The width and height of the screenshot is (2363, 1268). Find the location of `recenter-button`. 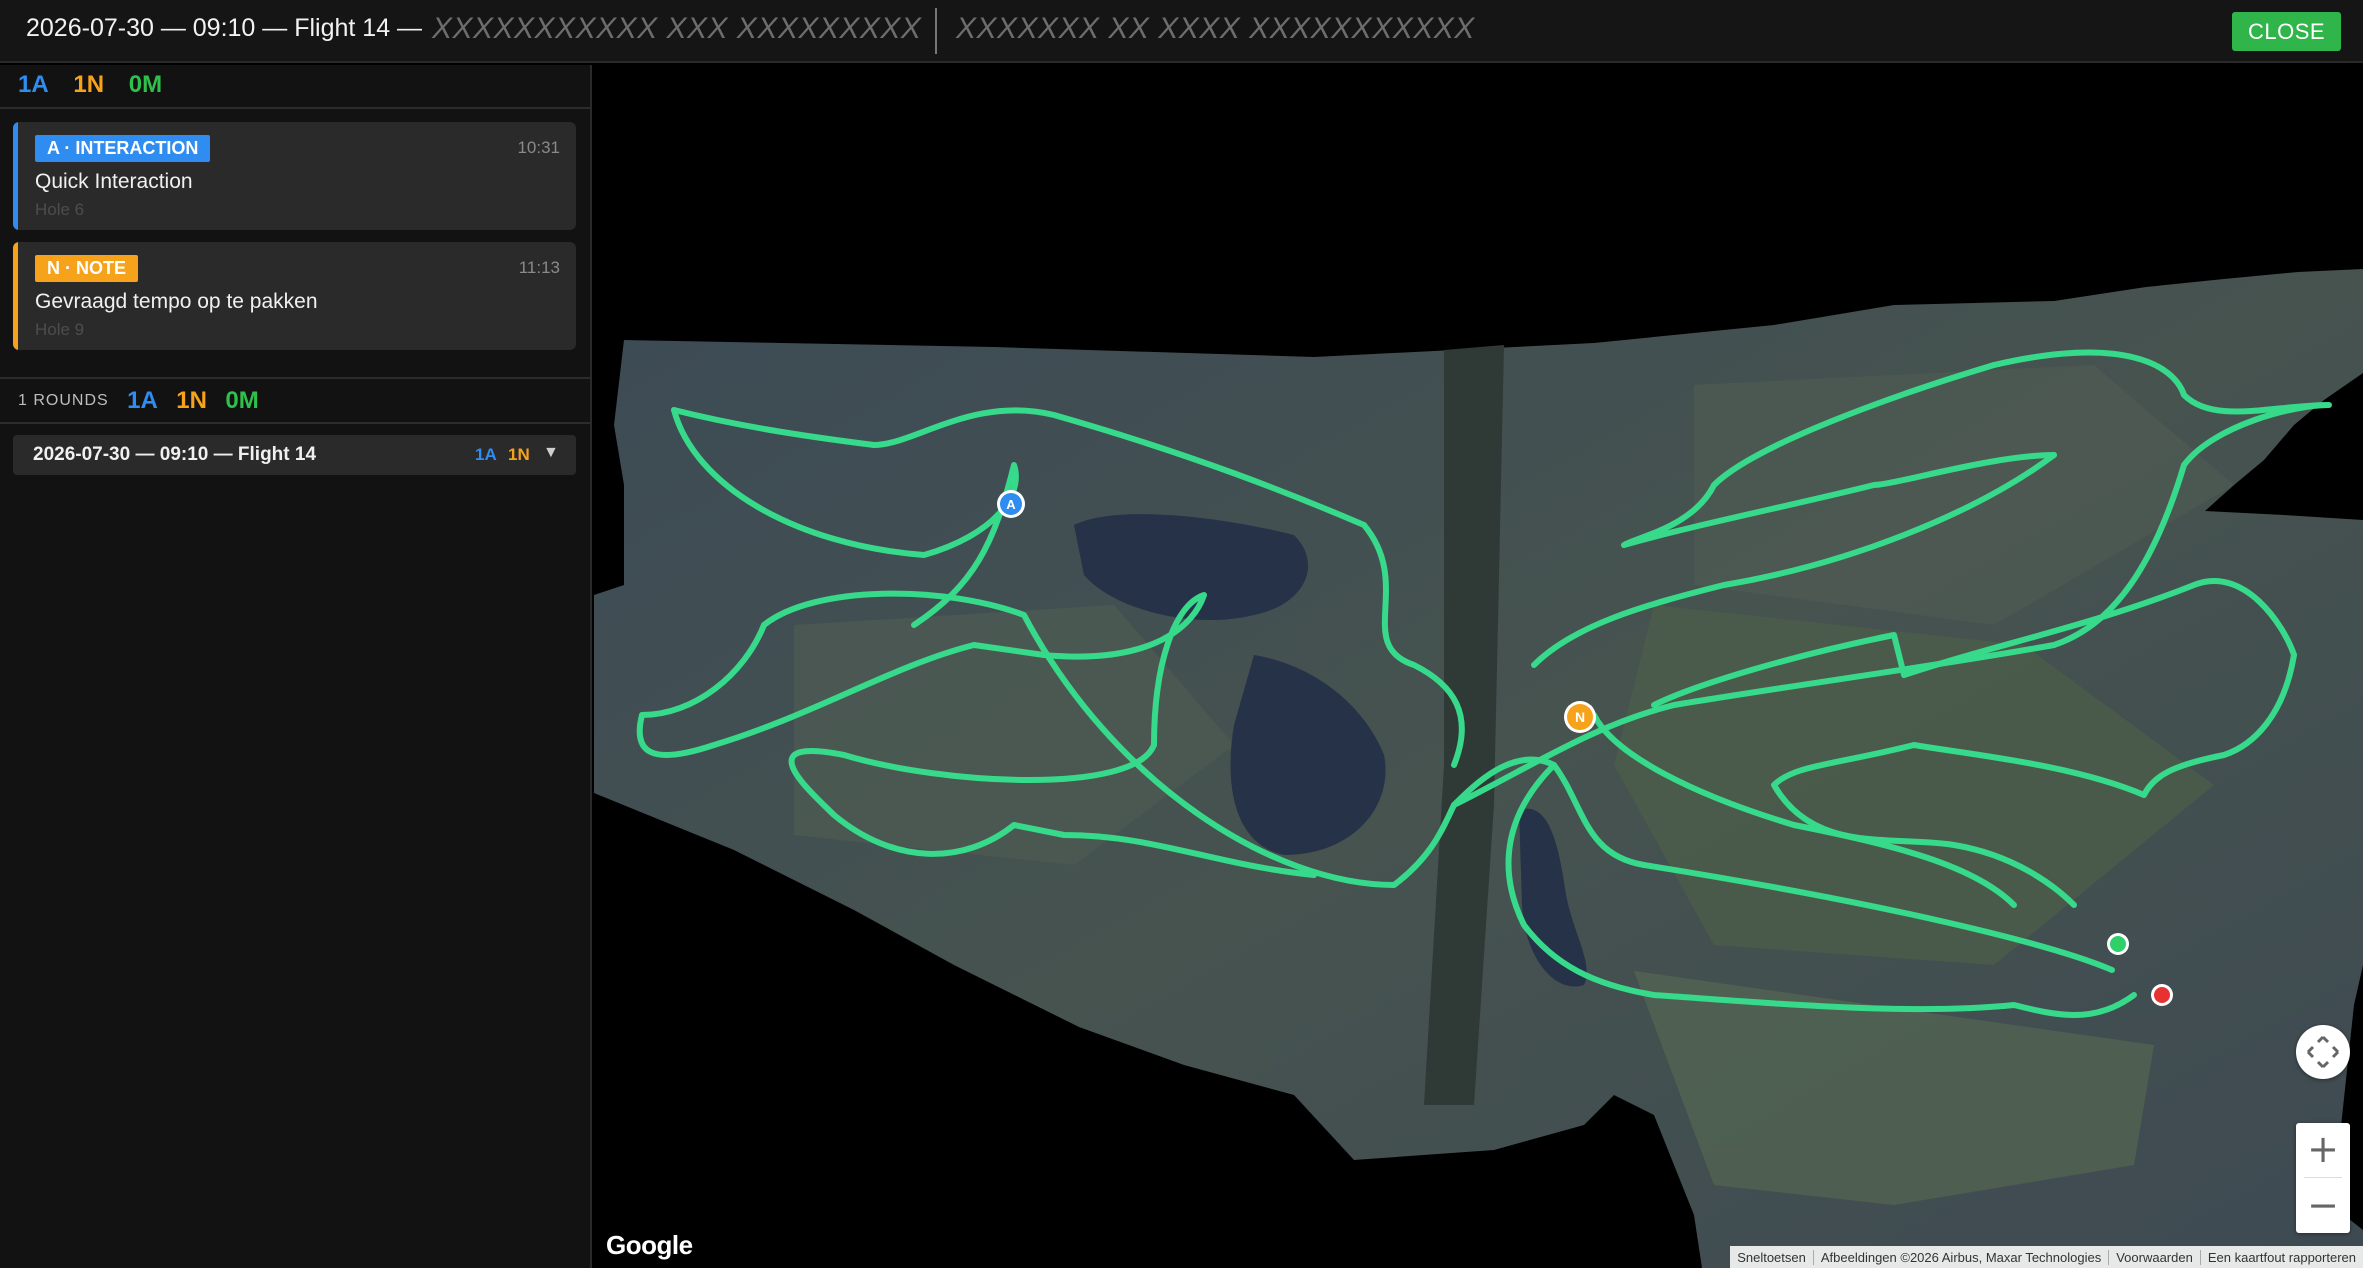

recenter-button is located at coordinates (2323, 1052).